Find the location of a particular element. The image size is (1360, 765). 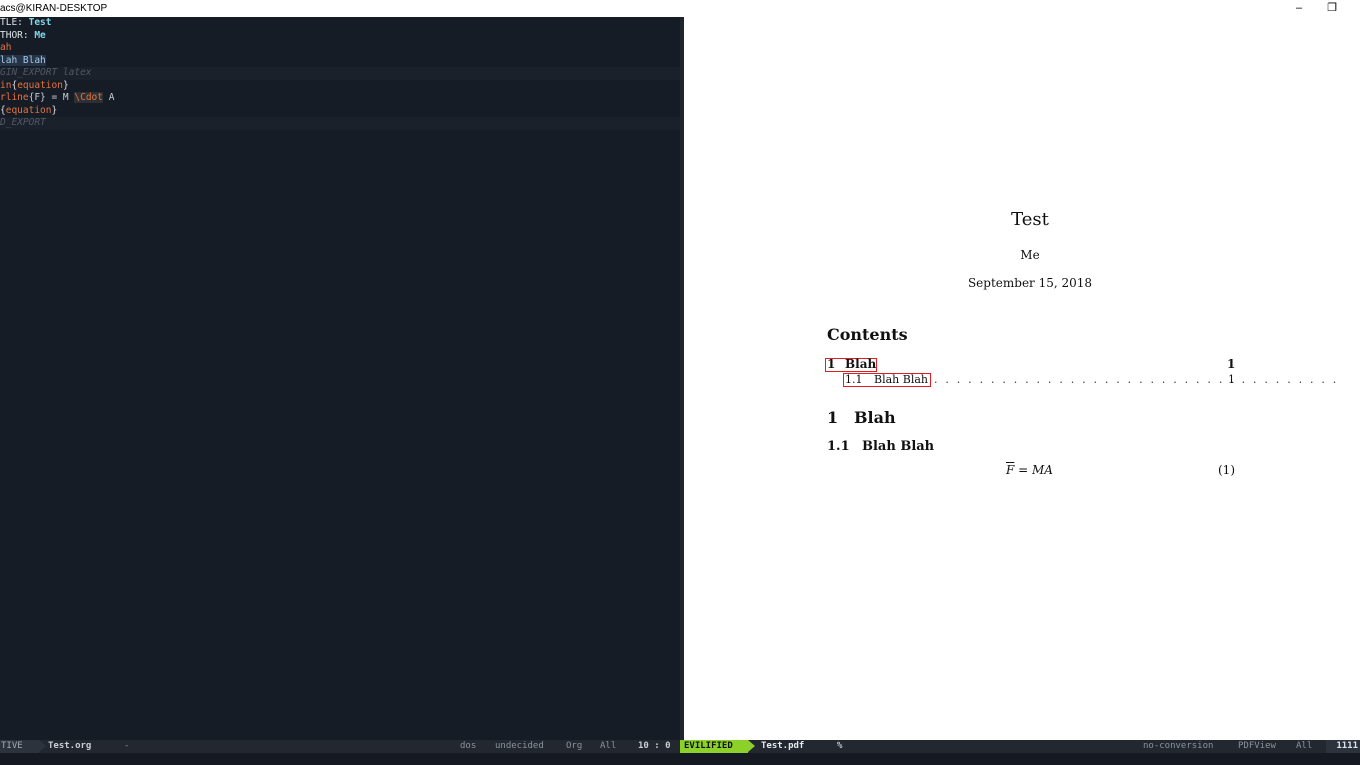

coding-system: no-conversion is located at coordinates (1178, 746).